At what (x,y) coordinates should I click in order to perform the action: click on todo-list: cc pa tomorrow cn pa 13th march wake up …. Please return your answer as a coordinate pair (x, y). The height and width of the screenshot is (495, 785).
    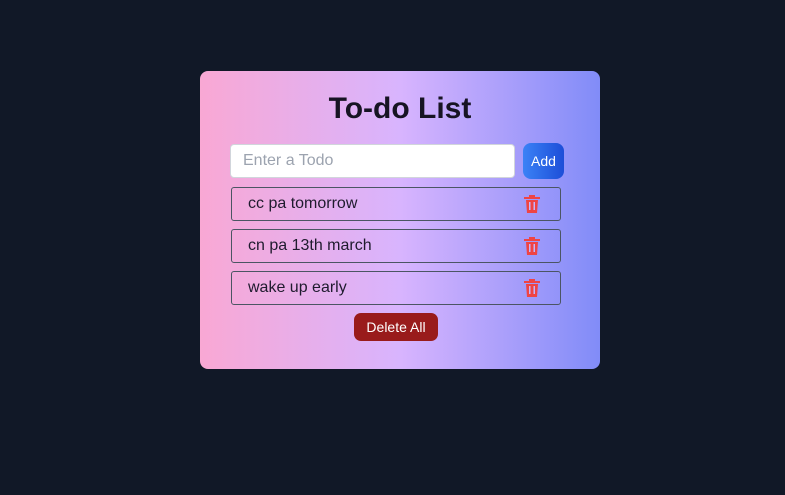
    Looking at the image, I should click on (396, 250).